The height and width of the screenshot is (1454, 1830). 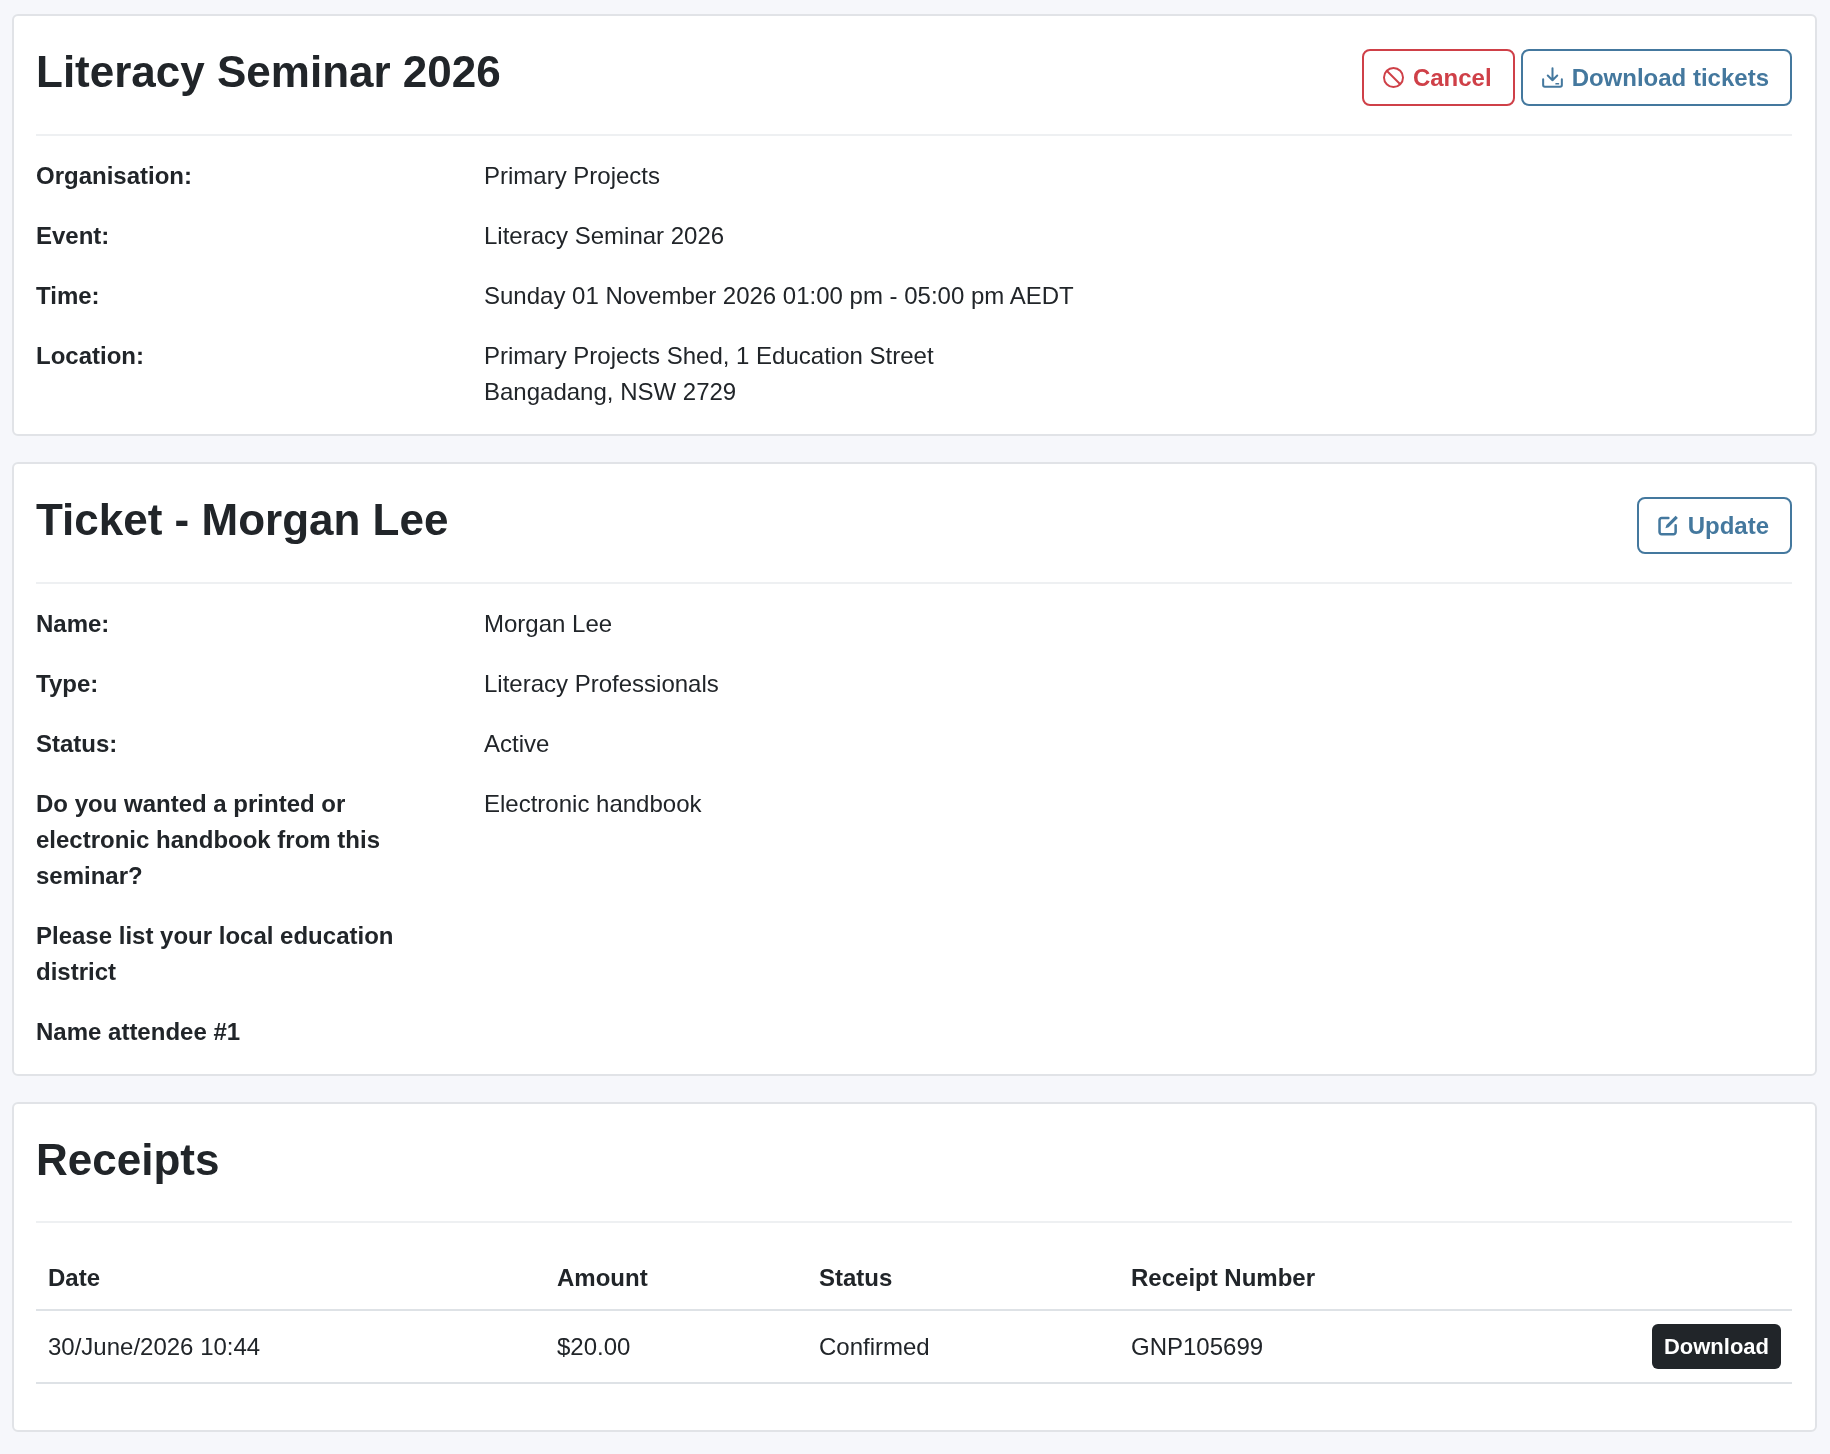 What do you see at coordinates (73, 624) in the screenshot?
I see `field-label: Name:` at bounding box center [73, 624].